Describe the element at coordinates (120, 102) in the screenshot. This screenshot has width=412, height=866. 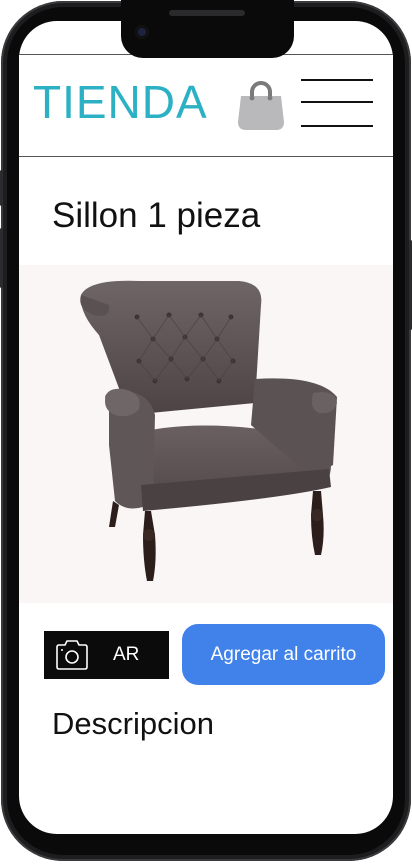
I see `store-logo: TIENDA` at that location.